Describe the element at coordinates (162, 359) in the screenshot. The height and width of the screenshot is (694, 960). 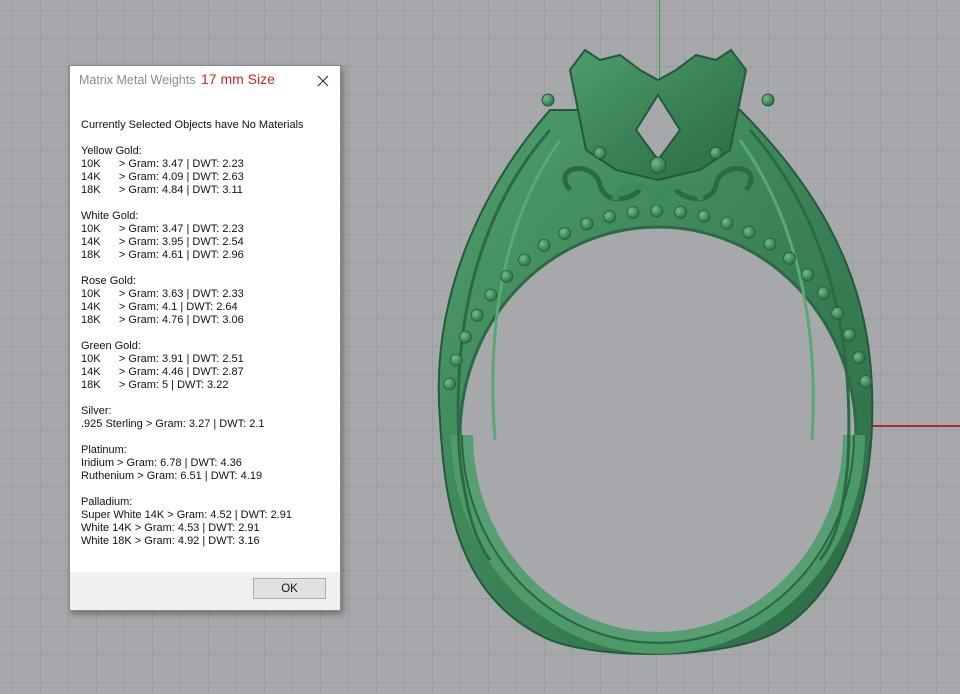
I see `weight-line: 10K > Gram: 3.91 | DWT: 2.51` at that location.